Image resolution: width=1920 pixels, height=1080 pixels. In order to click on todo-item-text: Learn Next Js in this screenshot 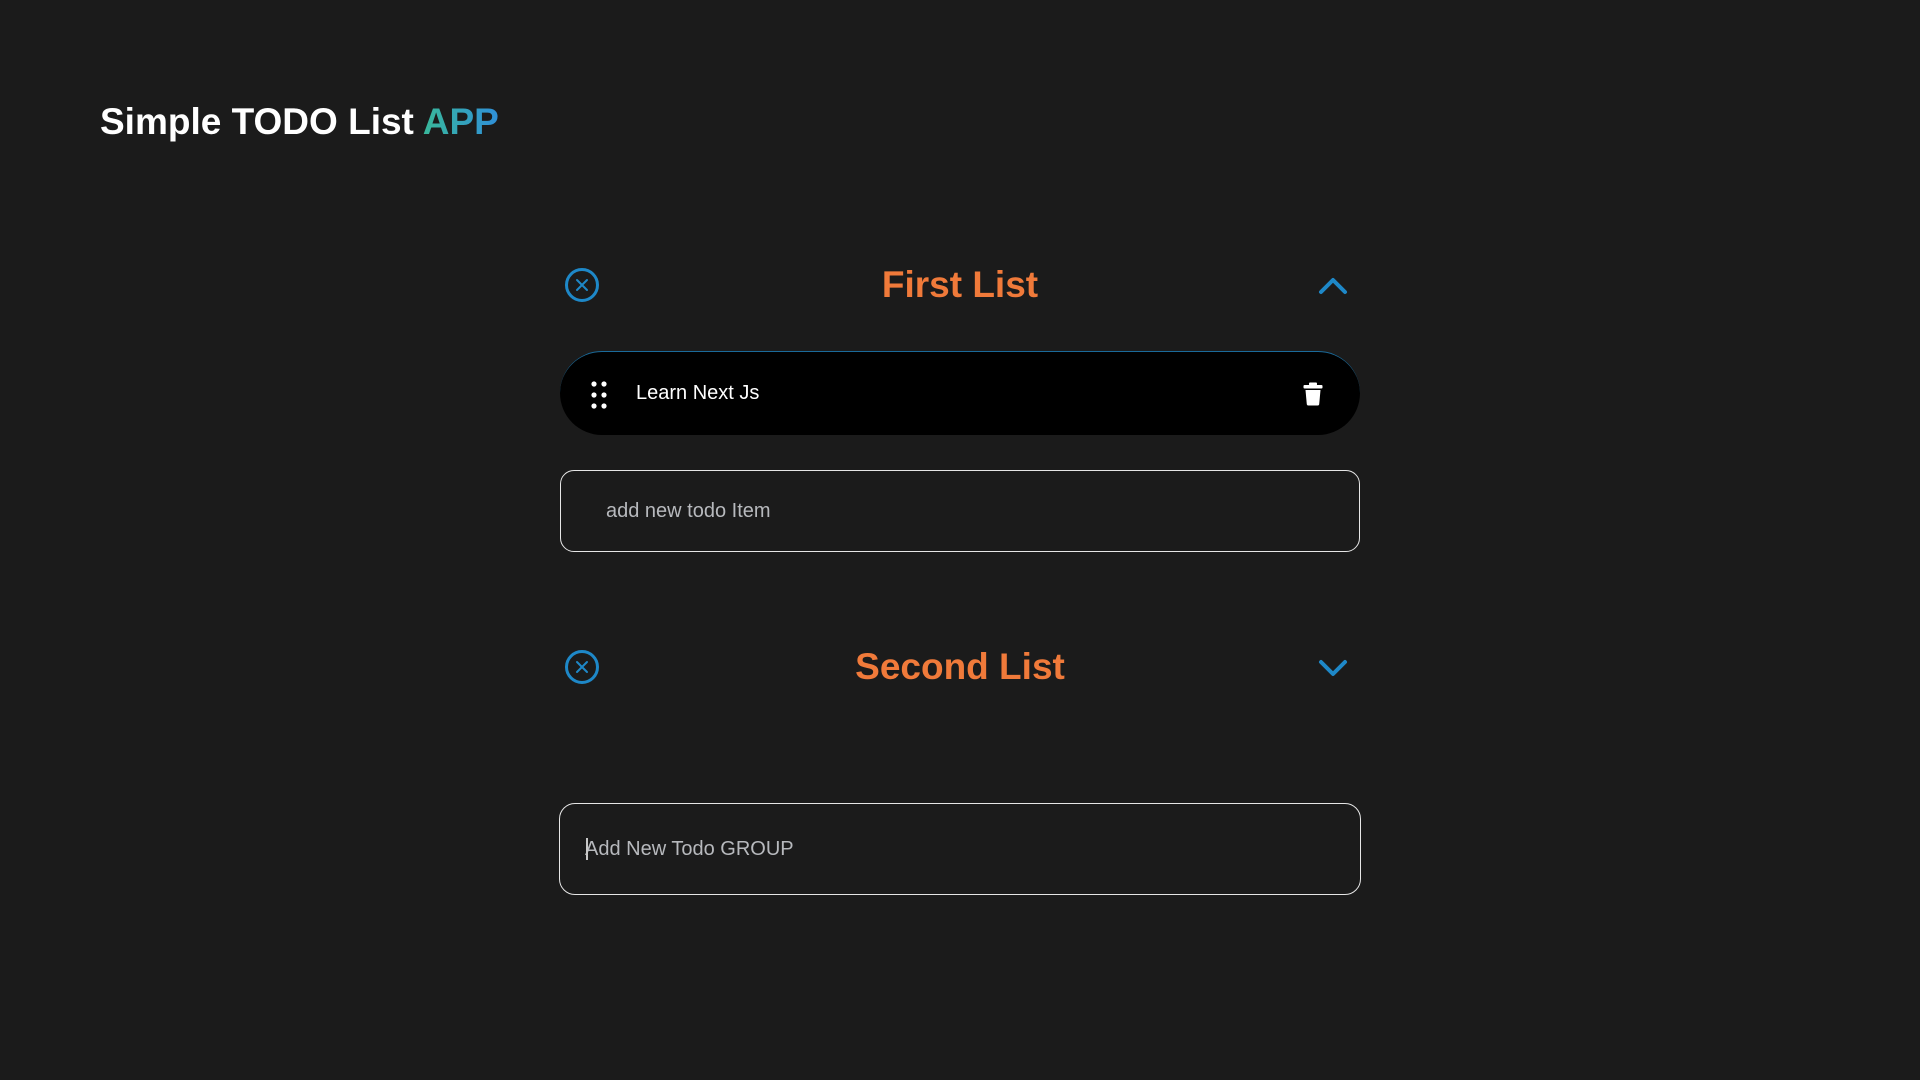, I will do `click(698, 393)`.